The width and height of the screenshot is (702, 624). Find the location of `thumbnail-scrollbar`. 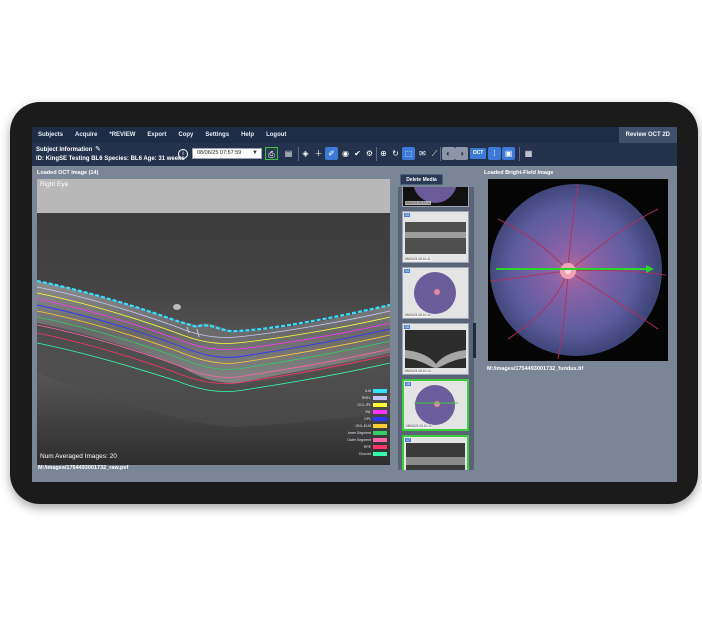

thumbnail-scrollbar is located at coordinates (474, 340).